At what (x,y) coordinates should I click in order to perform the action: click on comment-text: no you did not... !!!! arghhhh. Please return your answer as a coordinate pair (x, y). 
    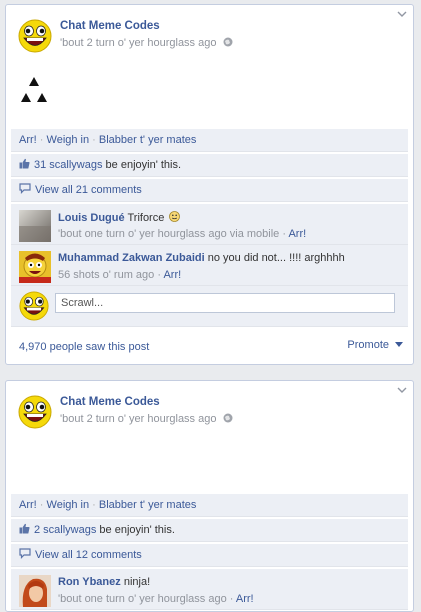
    Looking at the image, I should click on (276, 258).